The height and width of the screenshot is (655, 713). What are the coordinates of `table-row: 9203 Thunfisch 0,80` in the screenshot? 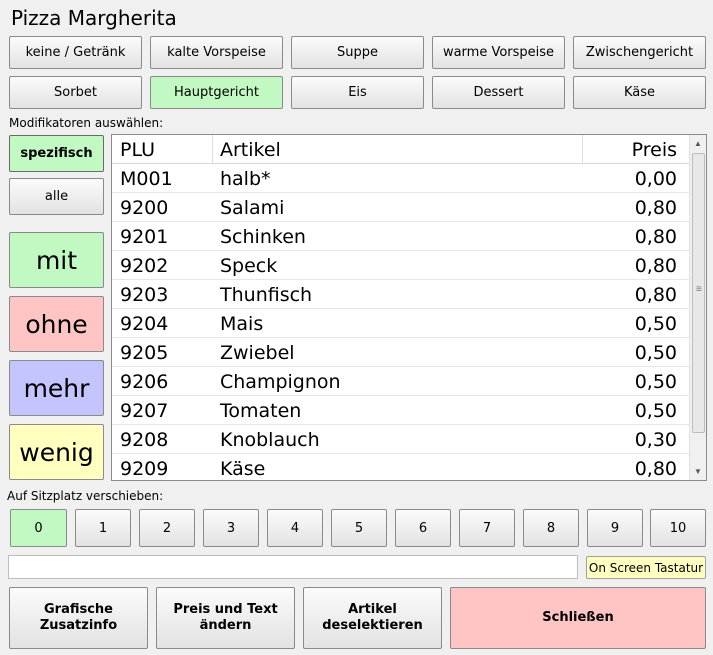 It's located at (401, 294).